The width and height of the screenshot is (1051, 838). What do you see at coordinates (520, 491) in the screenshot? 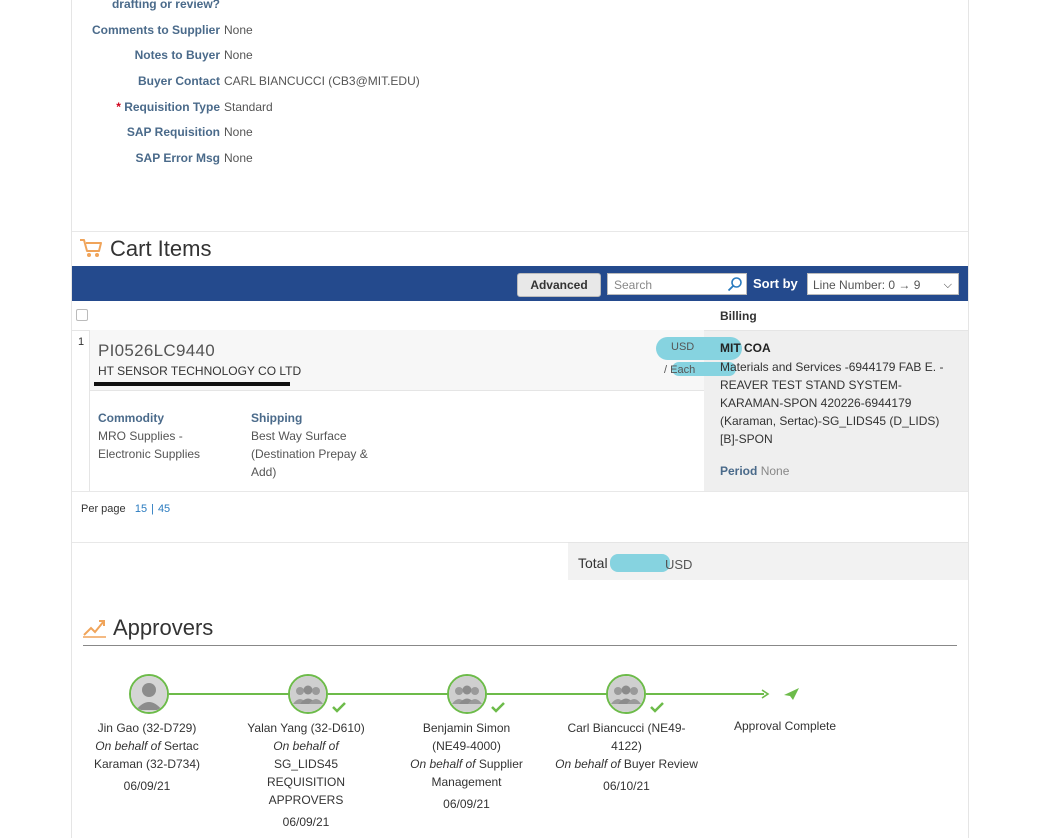
I see `table-bottom-divider` at bounding box center [520, 491].